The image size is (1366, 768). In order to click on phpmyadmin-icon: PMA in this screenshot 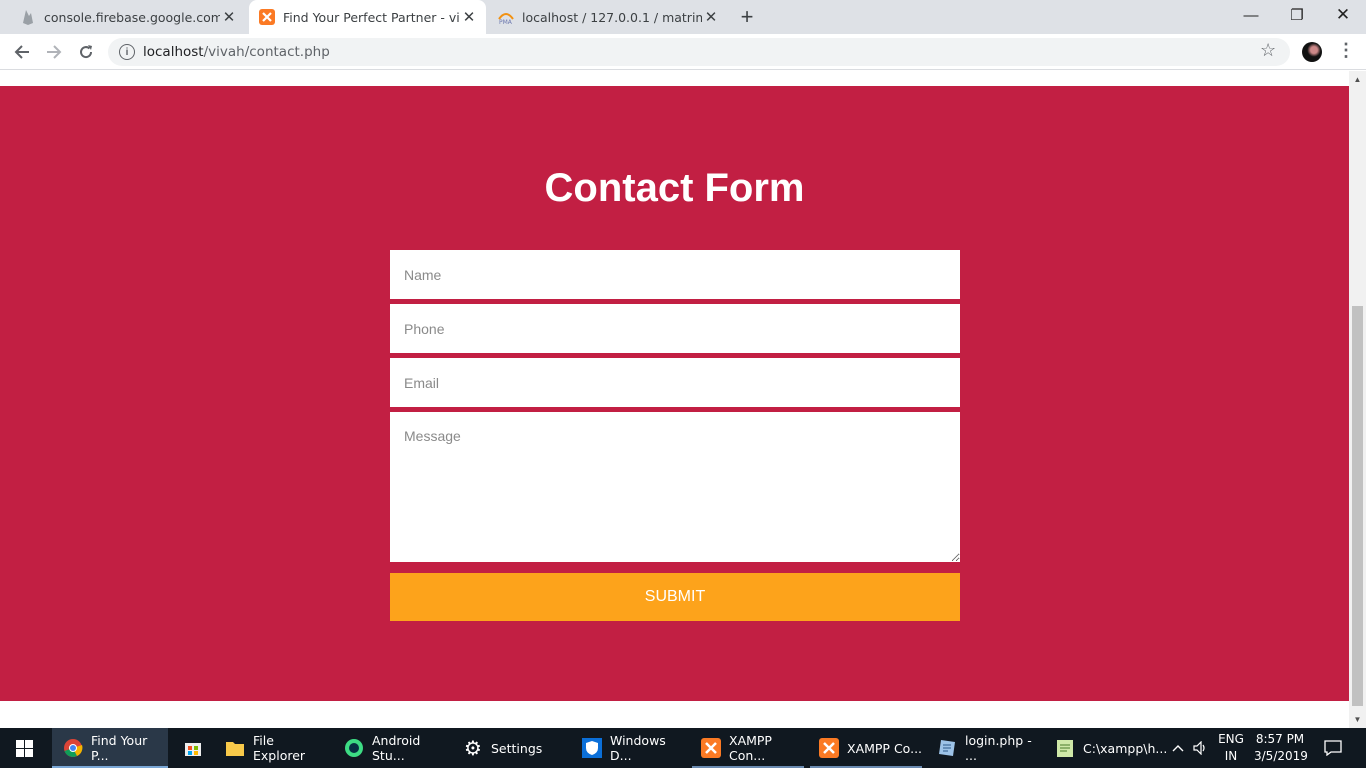, I will do `click(506, 17)`.